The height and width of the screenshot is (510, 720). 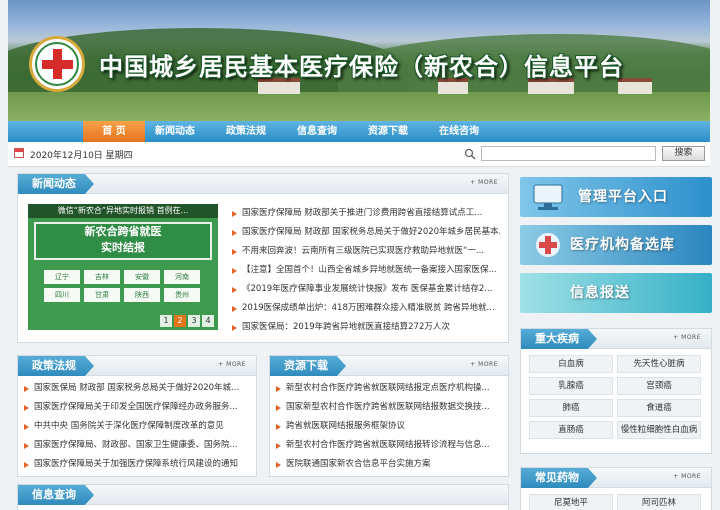 I want to click on site-title: 中国城乡居民基本医疗保险（新农合）信息平台, so click(x=361, y=67).